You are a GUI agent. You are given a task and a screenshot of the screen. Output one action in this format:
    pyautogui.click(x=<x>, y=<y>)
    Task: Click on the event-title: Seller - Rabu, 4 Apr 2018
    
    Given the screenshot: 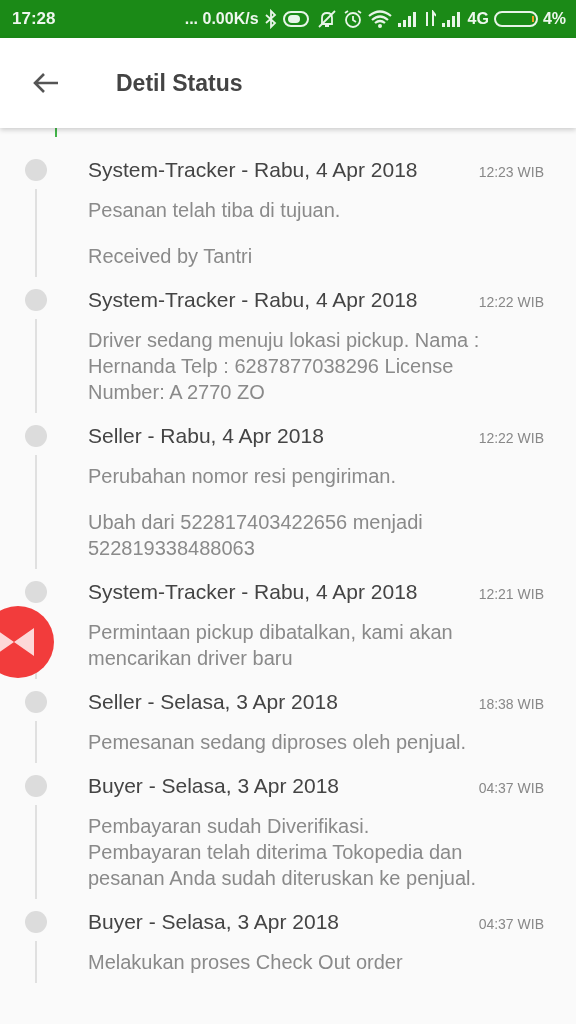 What is the action you would take?
    pyautogui.click(x=206, y=436)
    